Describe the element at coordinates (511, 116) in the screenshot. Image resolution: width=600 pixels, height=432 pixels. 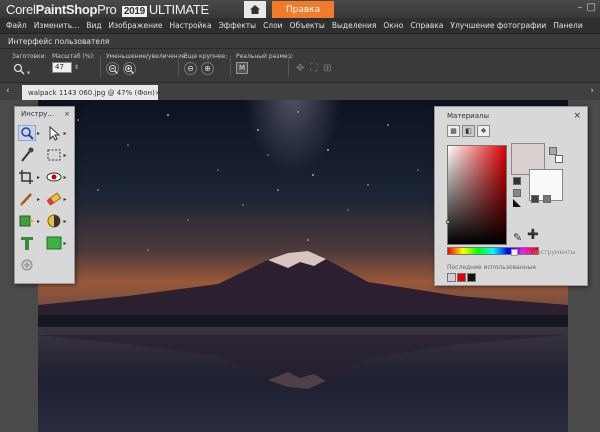
I see `materials-palette-header: Материалы ×` at that location.